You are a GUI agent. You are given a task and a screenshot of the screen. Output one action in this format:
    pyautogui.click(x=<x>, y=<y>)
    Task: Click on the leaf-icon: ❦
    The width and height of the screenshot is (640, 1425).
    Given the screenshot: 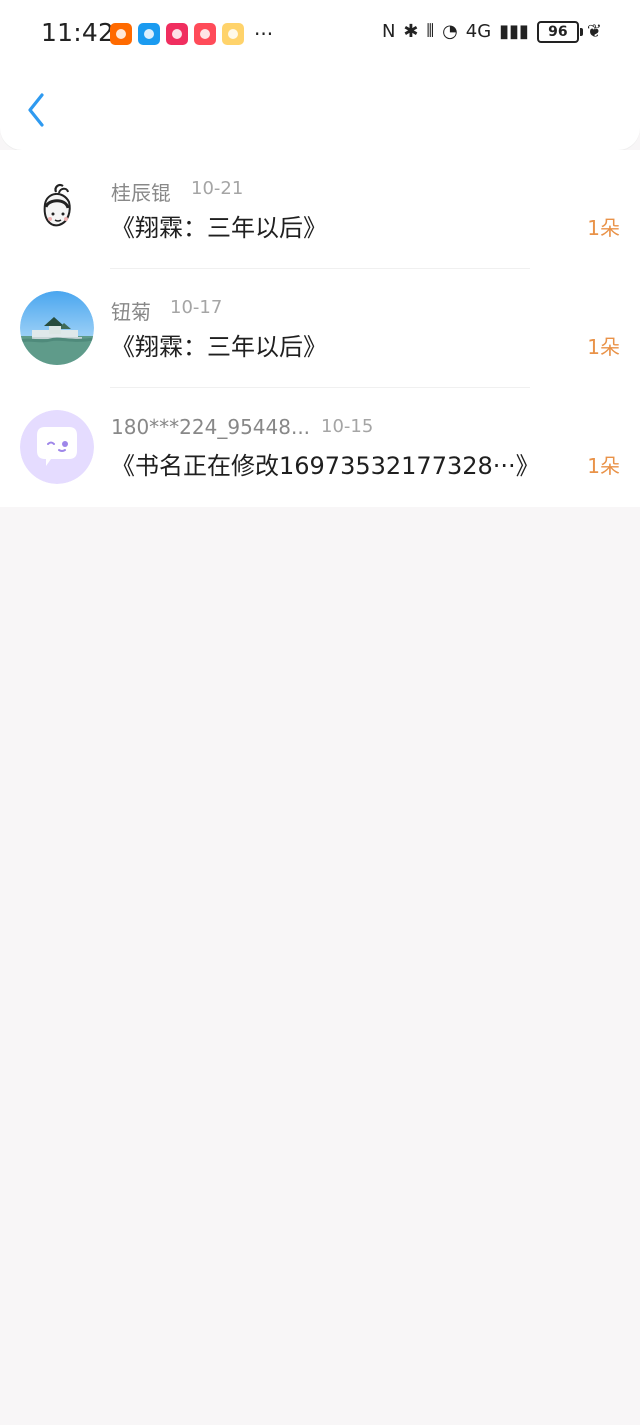 What is the action you would take?
    pyautogui.click(x=594, y=31)
    